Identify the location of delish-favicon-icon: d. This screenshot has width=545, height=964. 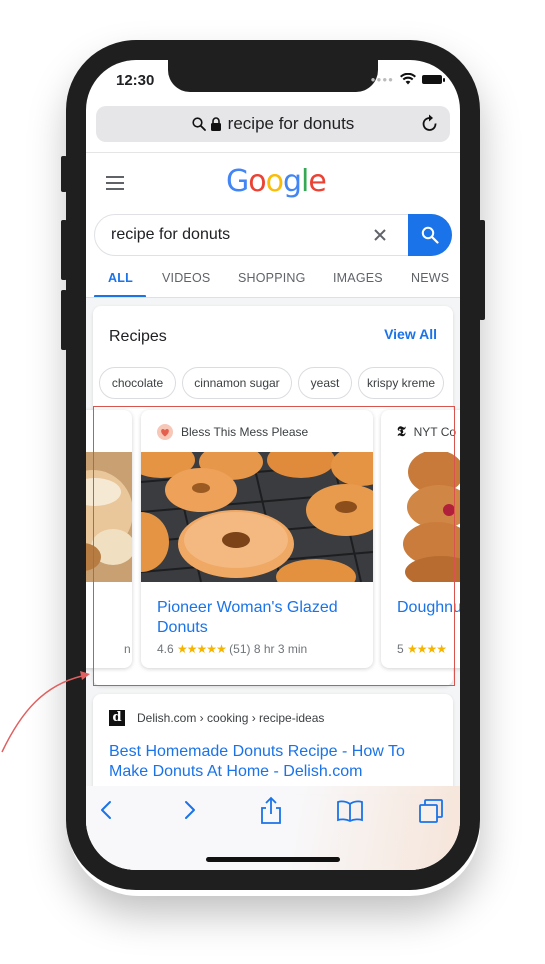
(117, 718).